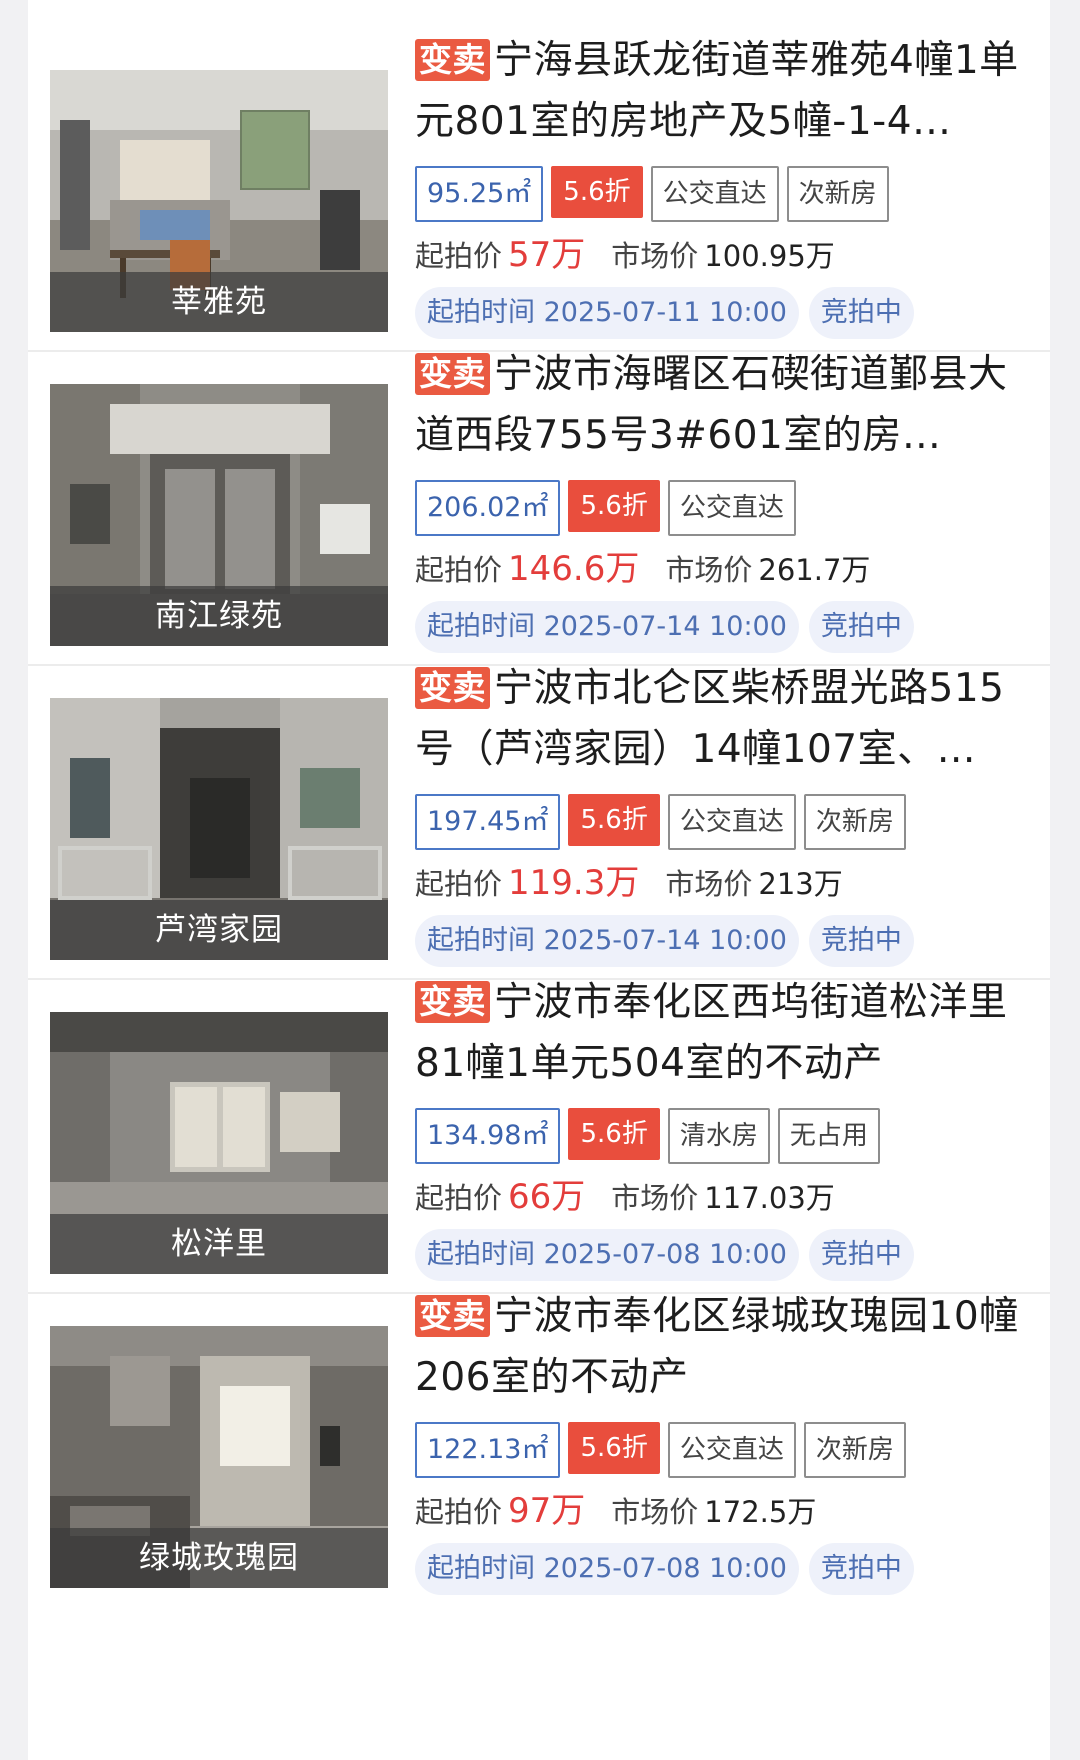 Image resolution: width=1080 pixels, height=1760 pixels. What do you see at coordinates (665, 1568) in the screenshot?
I see `start-time: 2025-07-08 10:00` at bounding box center [665, 1568].